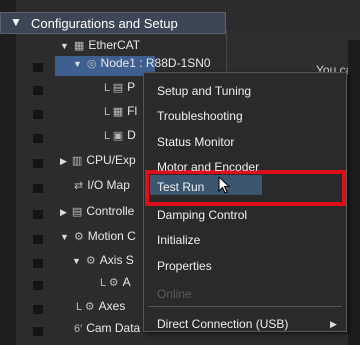  Describe the element at coordinates (113, 328) in the screenshot. I see `tree-item-label: Cam Data` at that location.